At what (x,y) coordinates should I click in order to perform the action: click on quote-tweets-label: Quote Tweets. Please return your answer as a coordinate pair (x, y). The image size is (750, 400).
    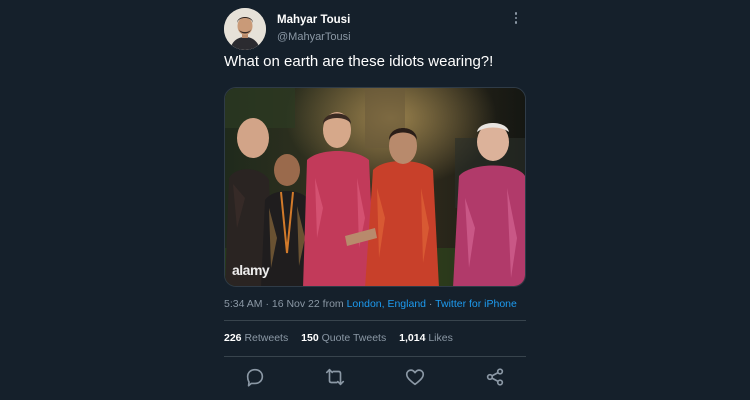
    Looking at the image, I should click on (354, 338).